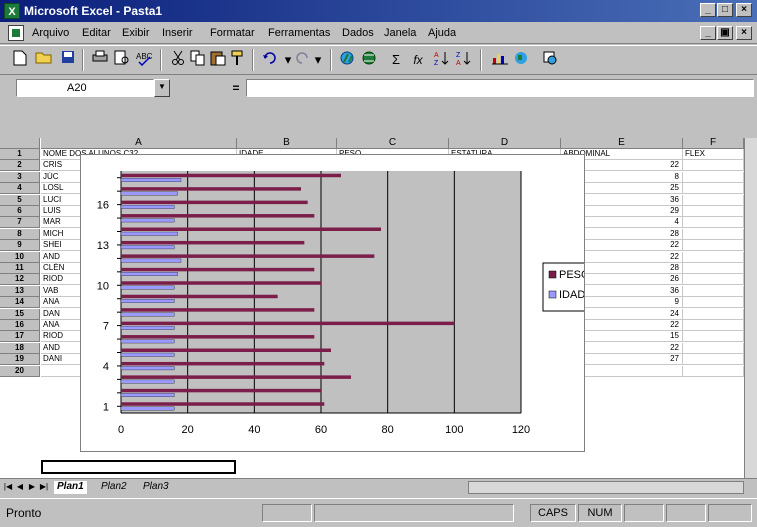  I want to click on paste-icon, so click(218, 60).